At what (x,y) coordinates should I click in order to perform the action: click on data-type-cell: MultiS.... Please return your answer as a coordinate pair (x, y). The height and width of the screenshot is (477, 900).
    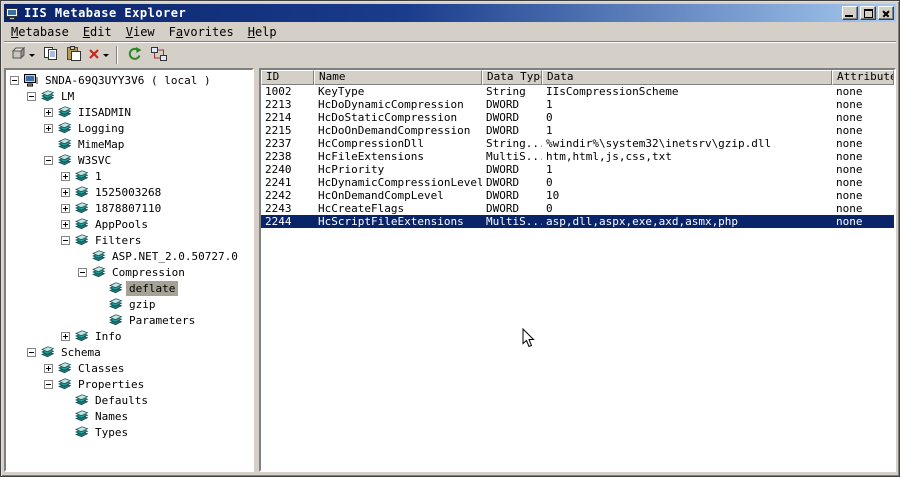
    Looking at the image, I should click on (514, 221).